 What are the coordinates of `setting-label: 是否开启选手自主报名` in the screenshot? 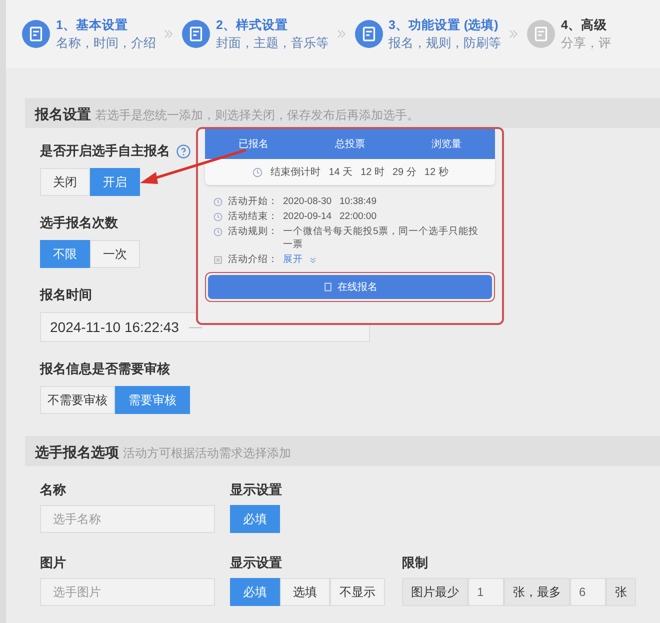 It's located at (105, 151).